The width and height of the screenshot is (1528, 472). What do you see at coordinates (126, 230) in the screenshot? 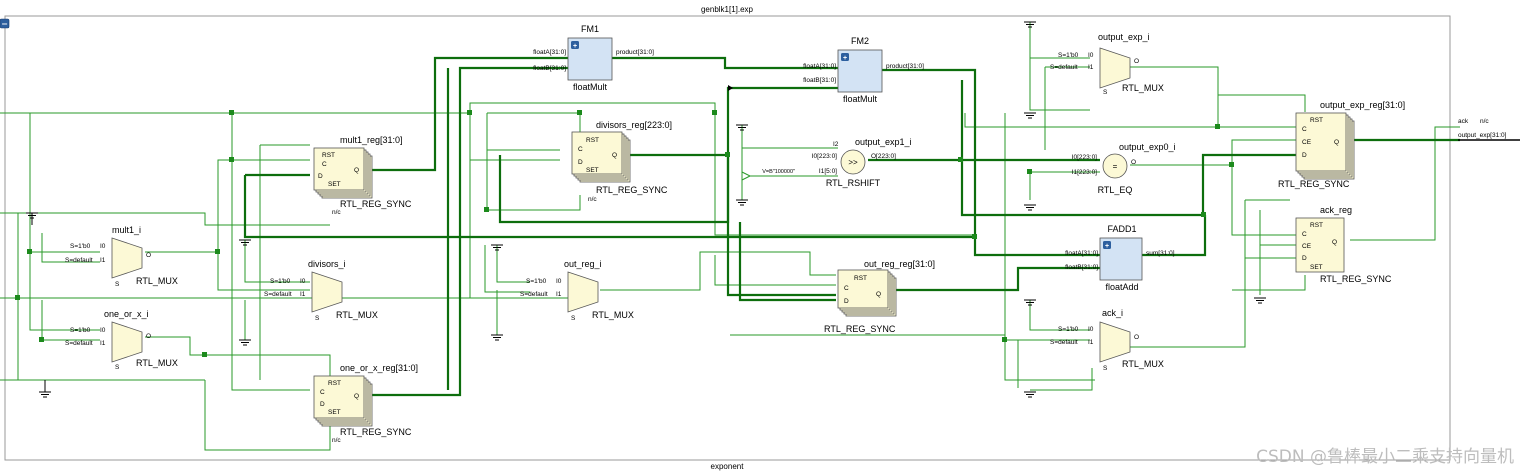
I see `mux-instance-name: mult1_i` at bounding box center [126, 230].